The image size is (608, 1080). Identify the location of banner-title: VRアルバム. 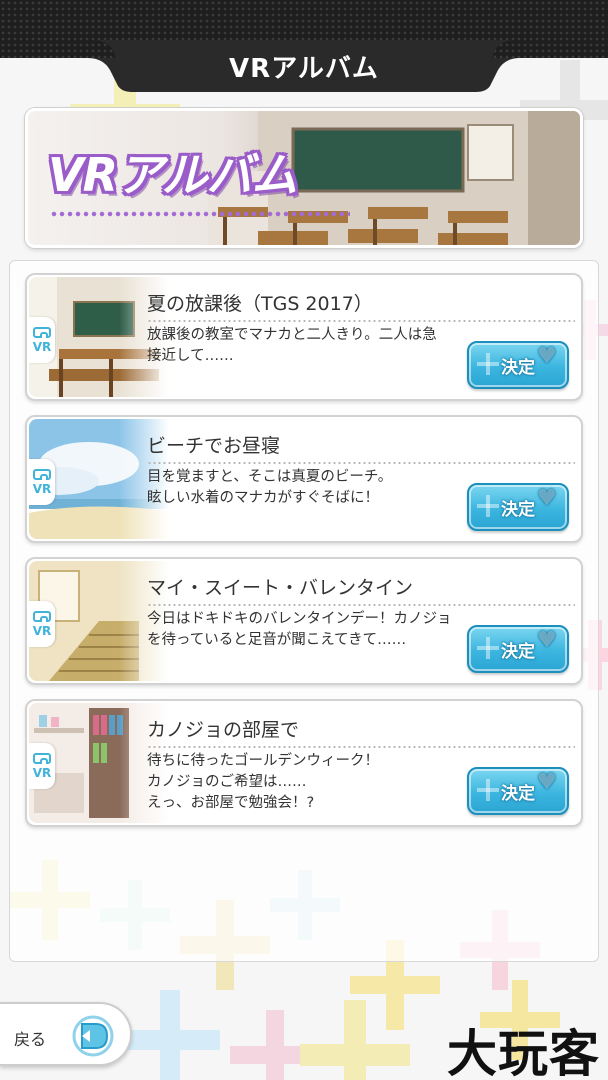
(173, 175).